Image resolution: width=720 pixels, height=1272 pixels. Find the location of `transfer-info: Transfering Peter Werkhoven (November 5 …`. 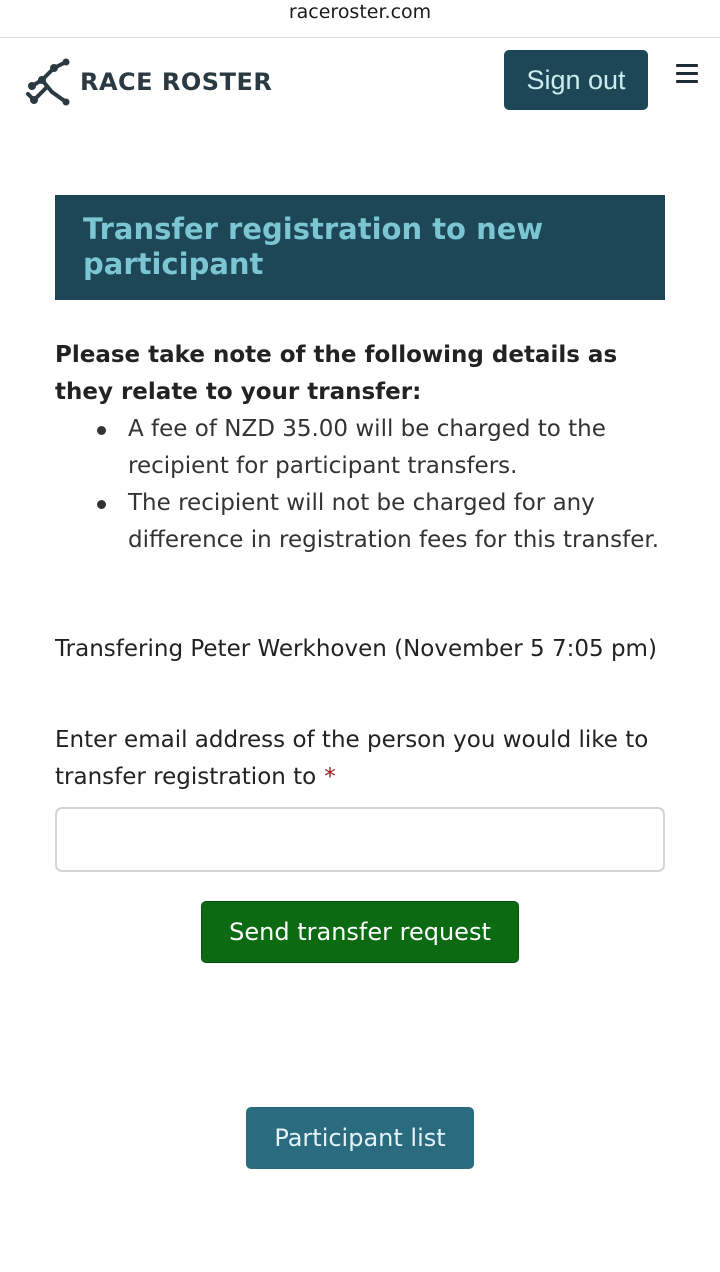

transfer-info: Transfering Peter Werkhoven (November 5 … is located at coordinates (356, 649).